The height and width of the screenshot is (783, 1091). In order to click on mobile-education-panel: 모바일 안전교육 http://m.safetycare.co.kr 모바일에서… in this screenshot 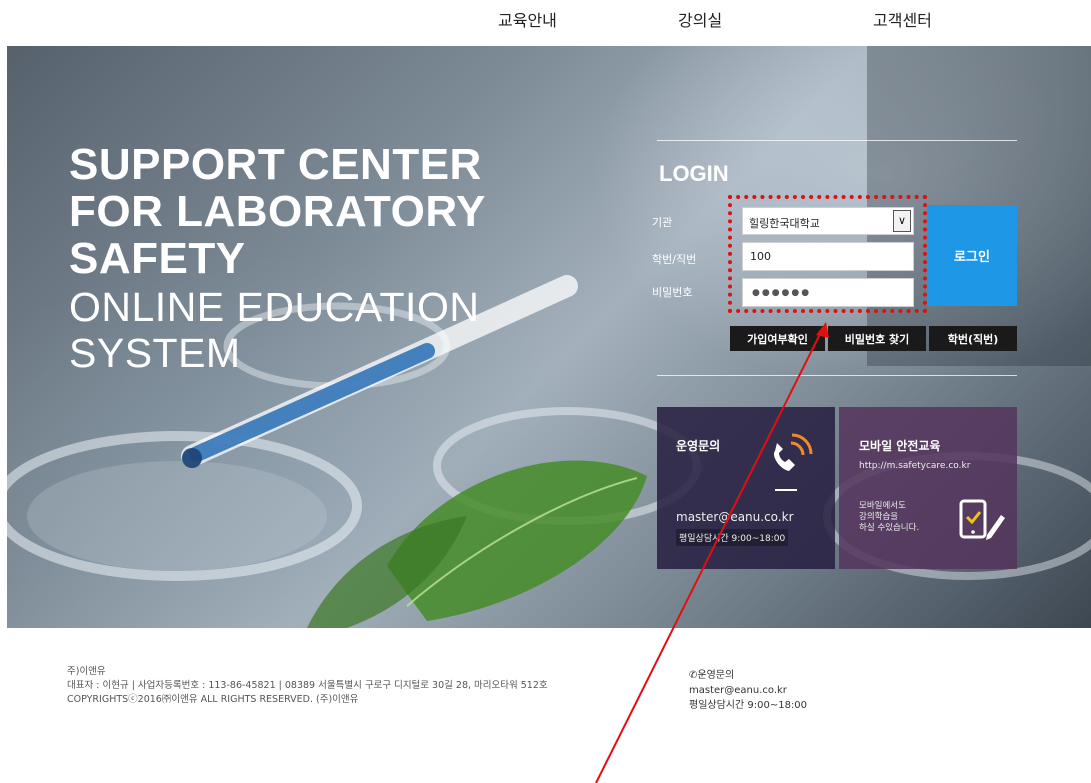, I will do `click(928, 488)`.